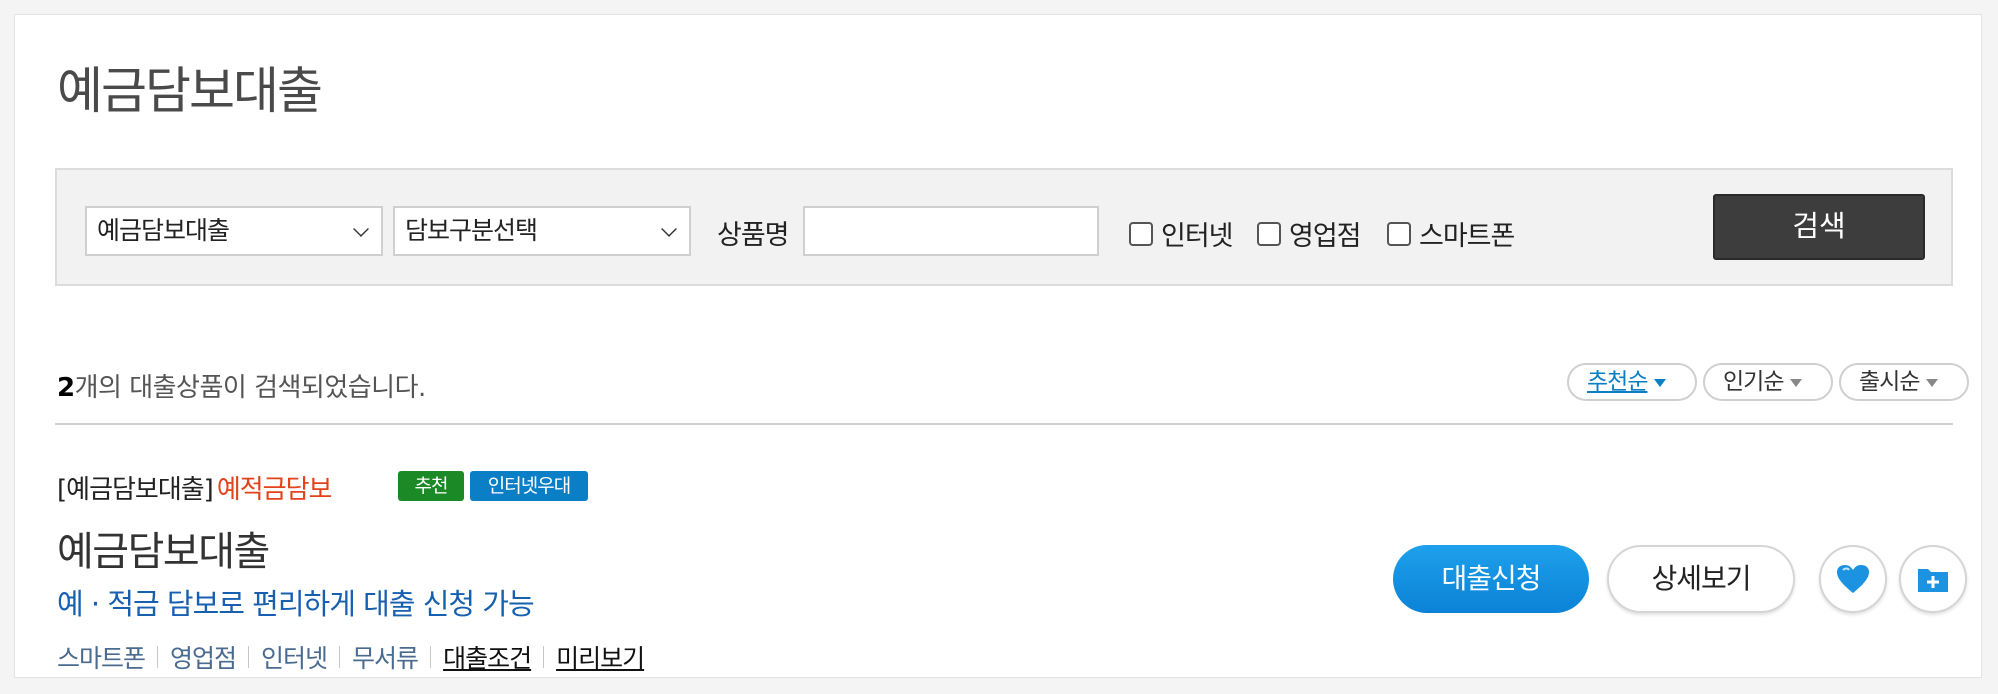  Describe the element at coordinates (274, 490) in the screenshot. I see `product-subcategory: 예적금담보` at that location.